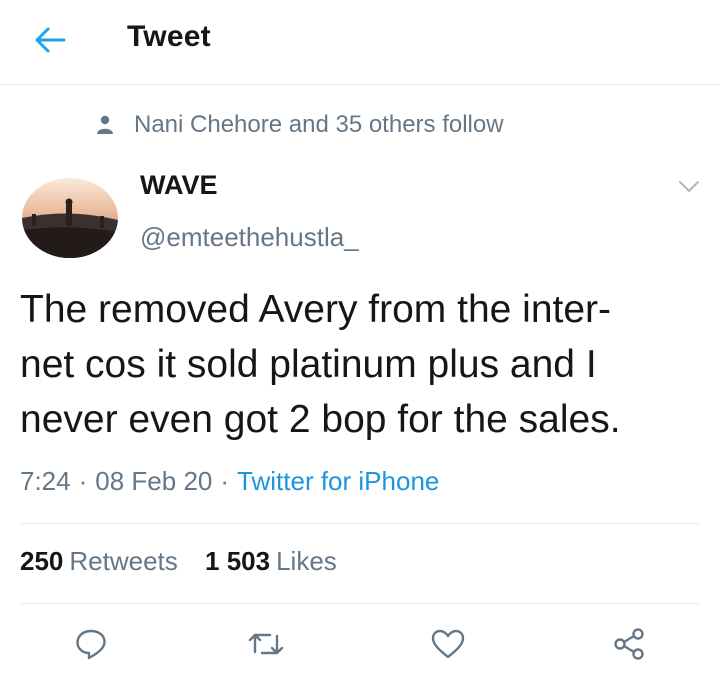 The image size is (720, 691). I want to click on likes-label: Likes, so click(306, 561).